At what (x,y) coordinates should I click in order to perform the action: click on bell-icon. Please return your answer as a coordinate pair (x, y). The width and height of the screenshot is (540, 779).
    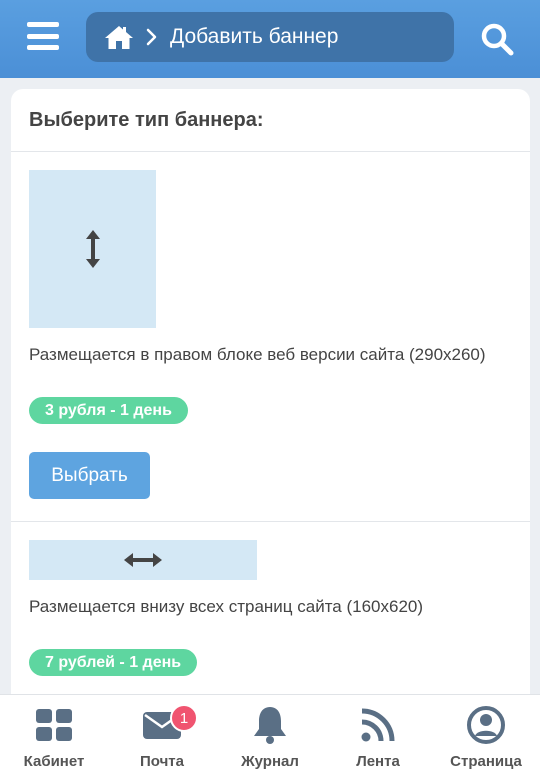
    Looking at the image, I should click on (270, 725).